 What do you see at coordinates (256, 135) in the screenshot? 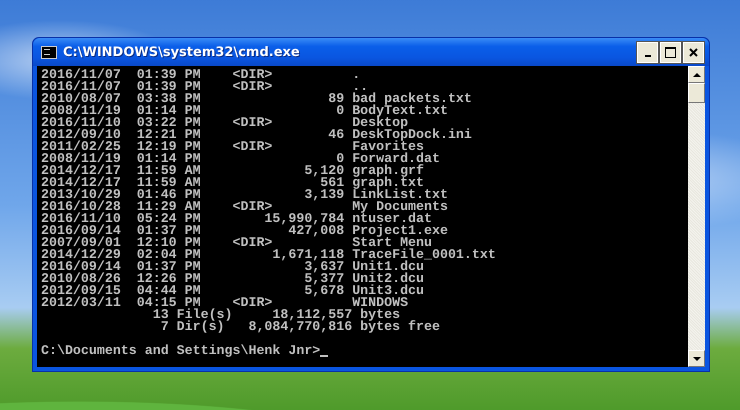
I see `console-line: 2012/09/10 12:21 PM 46 DeskTopDock.ini` at bounding box center [256, 135].